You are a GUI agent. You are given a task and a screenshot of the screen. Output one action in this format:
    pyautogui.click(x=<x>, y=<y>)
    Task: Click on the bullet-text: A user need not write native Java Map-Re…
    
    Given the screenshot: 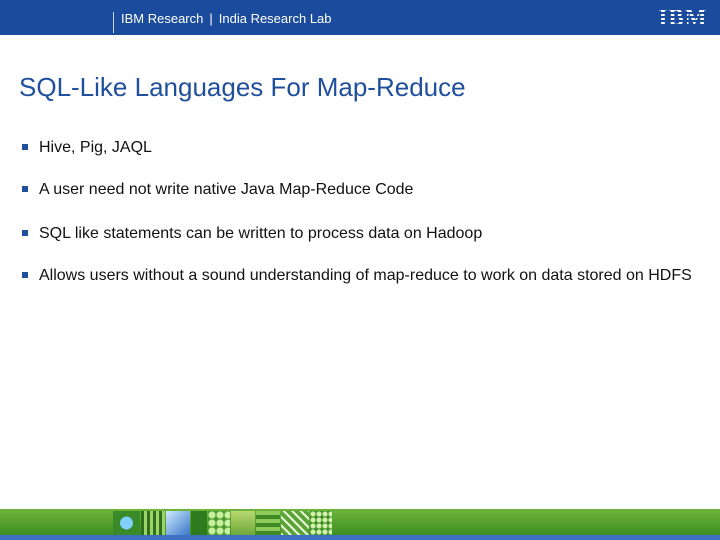 What is the action you would take?
    pyautogui.click(x=226, y=189)
    